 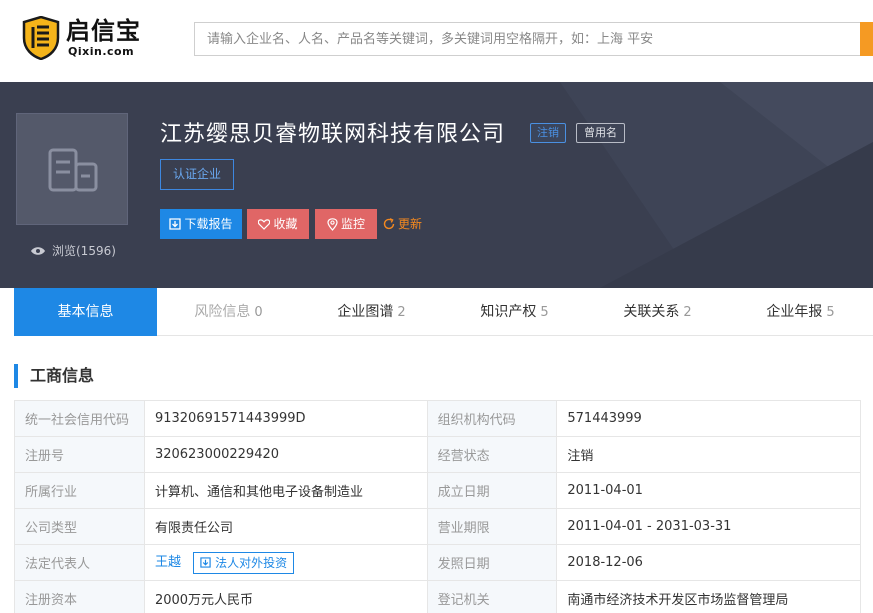 I want to click on status-badge: 注销, so click(x=548, y=133).